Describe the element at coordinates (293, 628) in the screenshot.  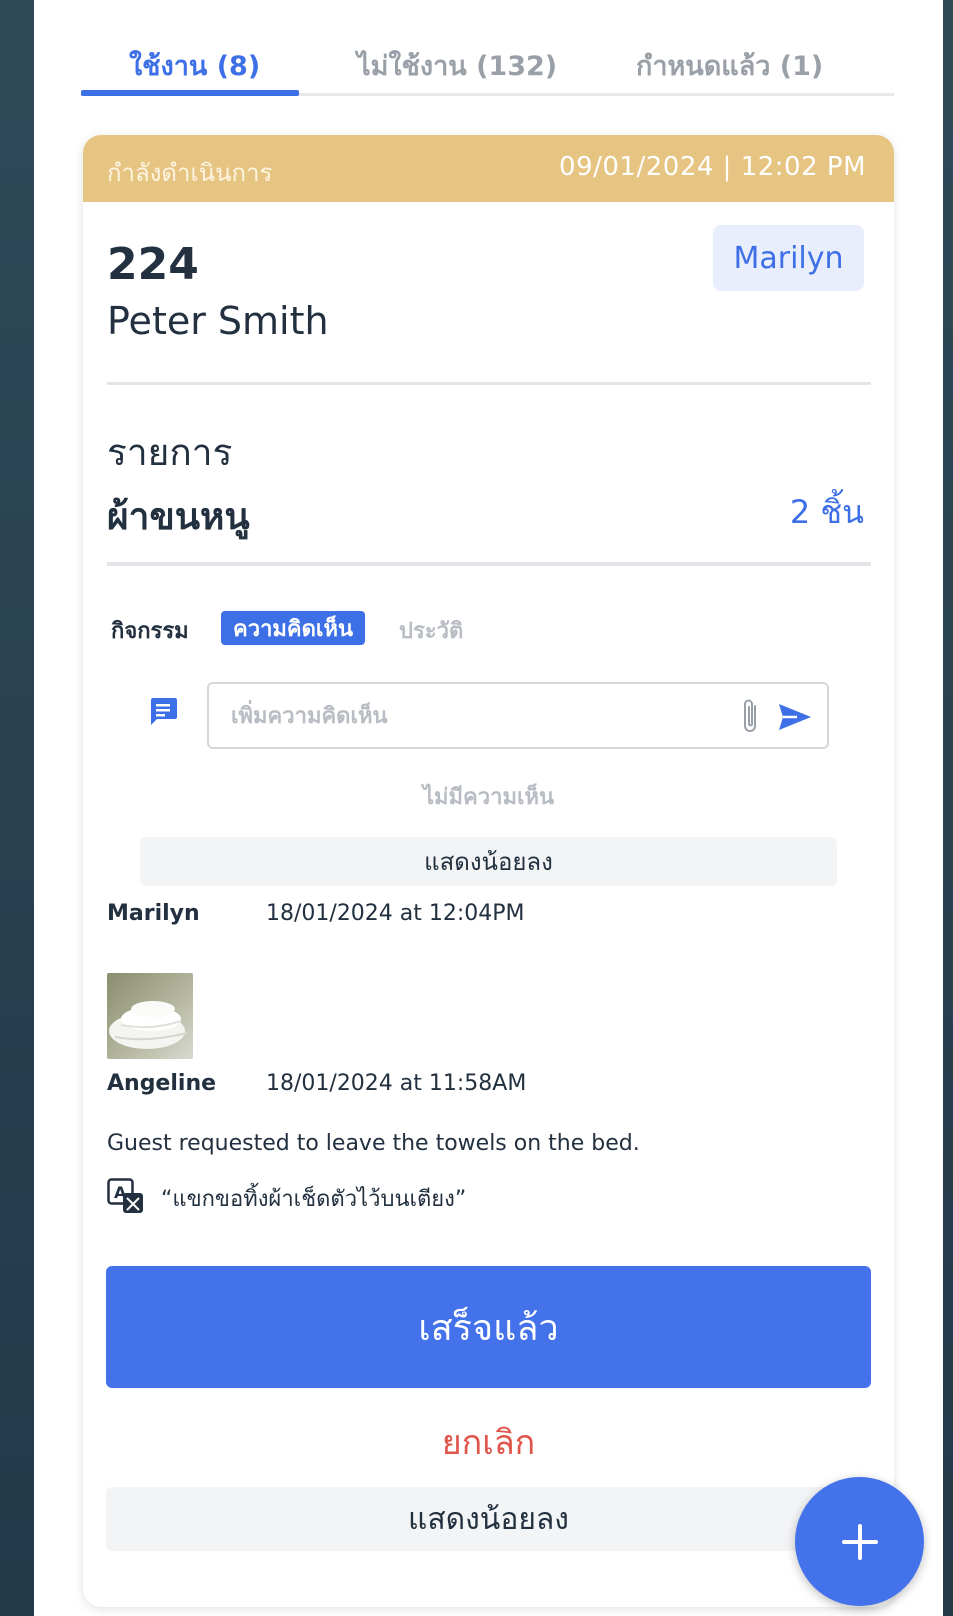
I see `tab-comments: ความคิดเห็น` at that location.